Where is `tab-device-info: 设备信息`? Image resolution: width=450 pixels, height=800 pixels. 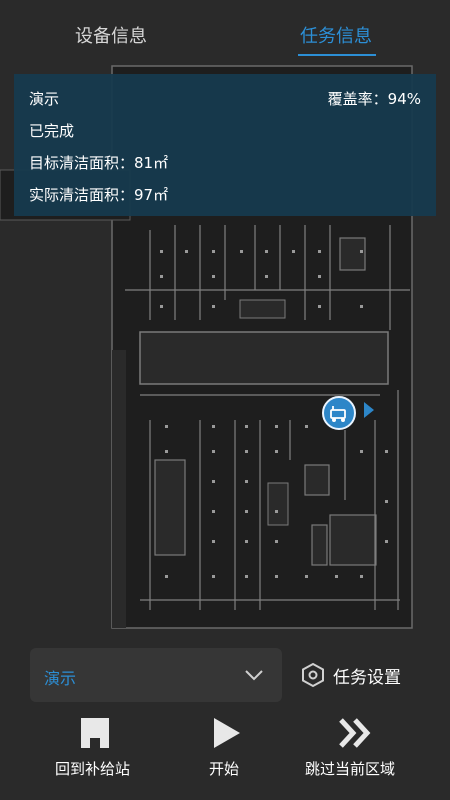
tab-device-info: 设备信息 is located at coordinates (111, 35).